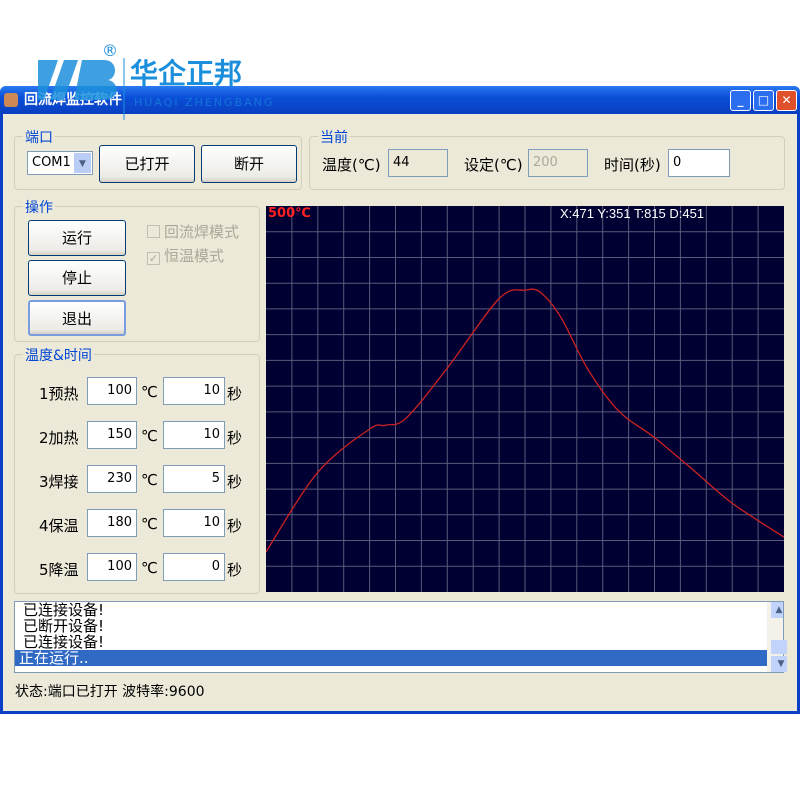 The height and width of the screenshot is (800, 800). What do you see at coordinates (112, 523) in the screenshot?
I see `stage-temp-input: 180` at bounding box center [112, 523].